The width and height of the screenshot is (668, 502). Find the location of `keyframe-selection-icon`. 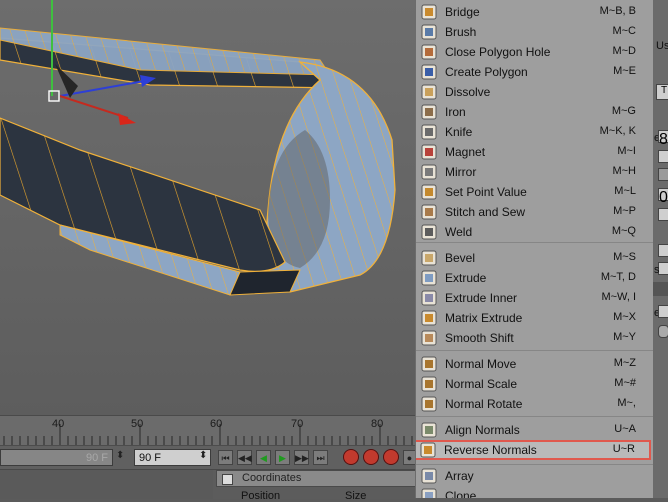

keyframe-selection-icon is located at coordinates (391, 457).